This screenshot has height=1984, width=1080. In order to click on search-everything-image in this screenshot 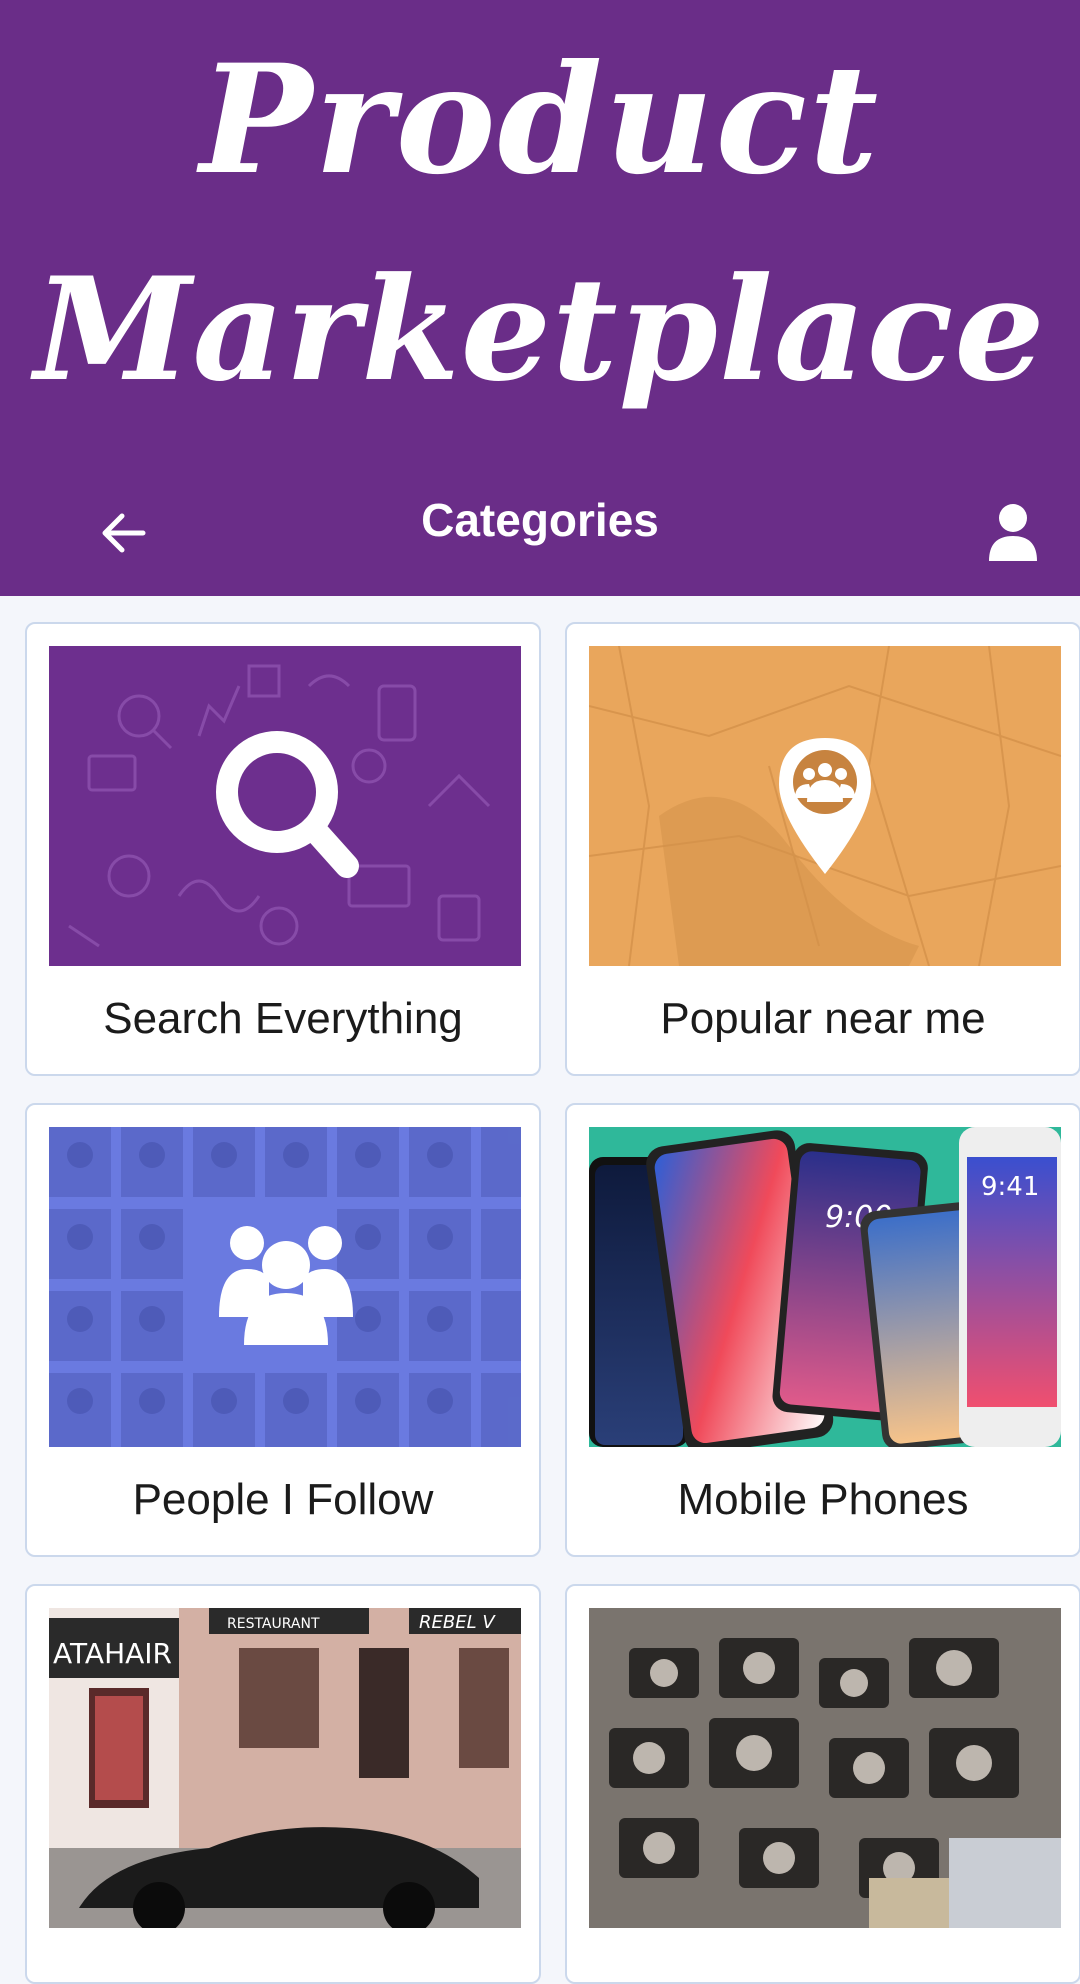, I will do `click(285, 806)`.